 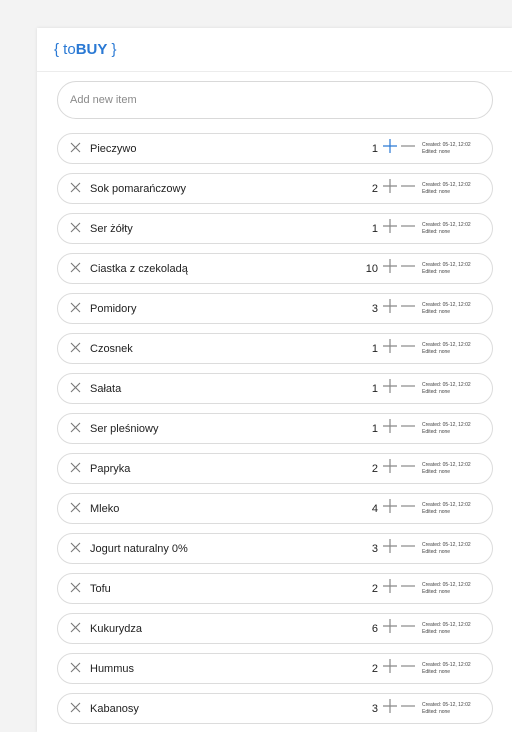 I want to click on item-name: Jogurt naturalny 0%, so click(x=139, y=548).